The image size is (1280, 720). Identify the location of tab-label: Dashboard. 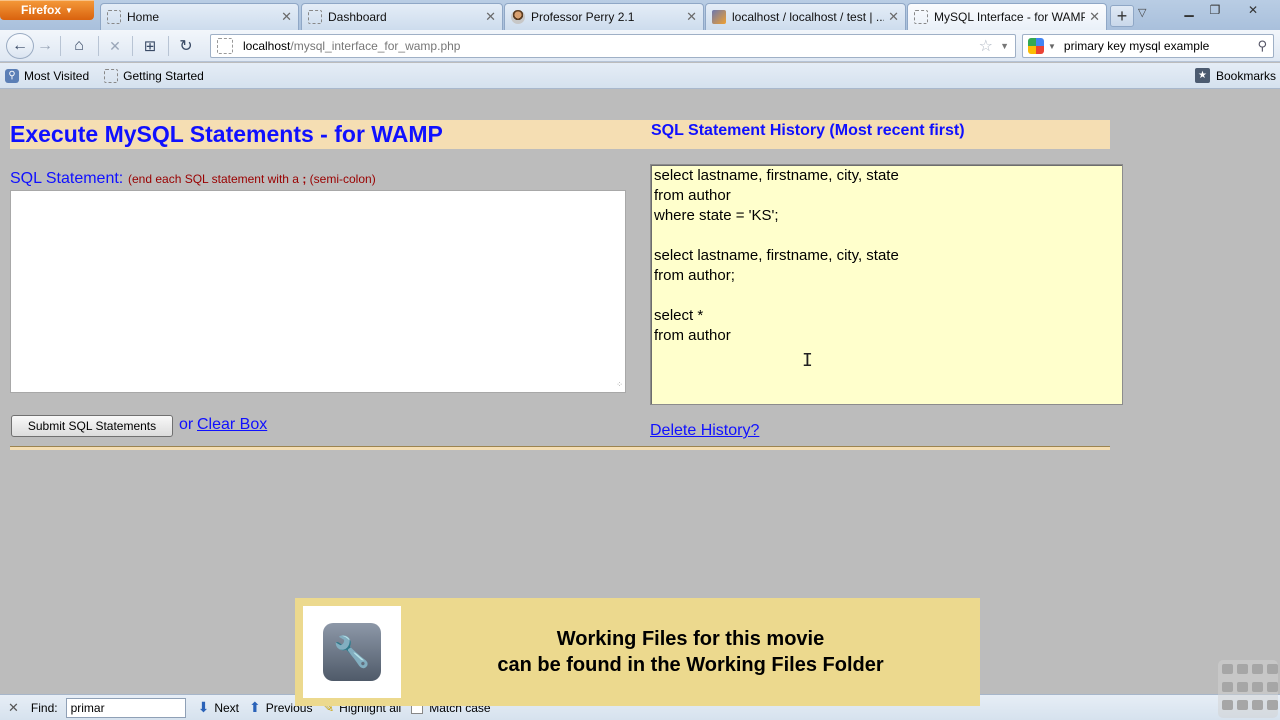
(357, 17).